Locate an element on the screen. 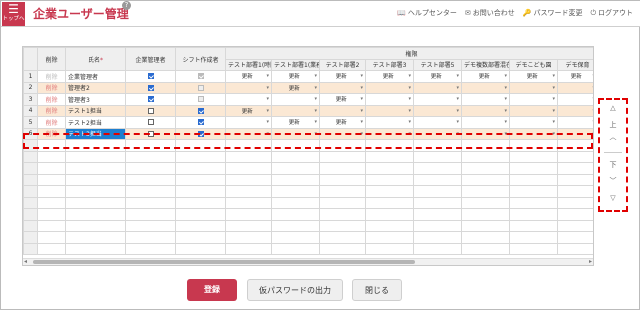 The image size is (640, 310). chevron-down-icon: ▾ is located at coordinates (267, 133).